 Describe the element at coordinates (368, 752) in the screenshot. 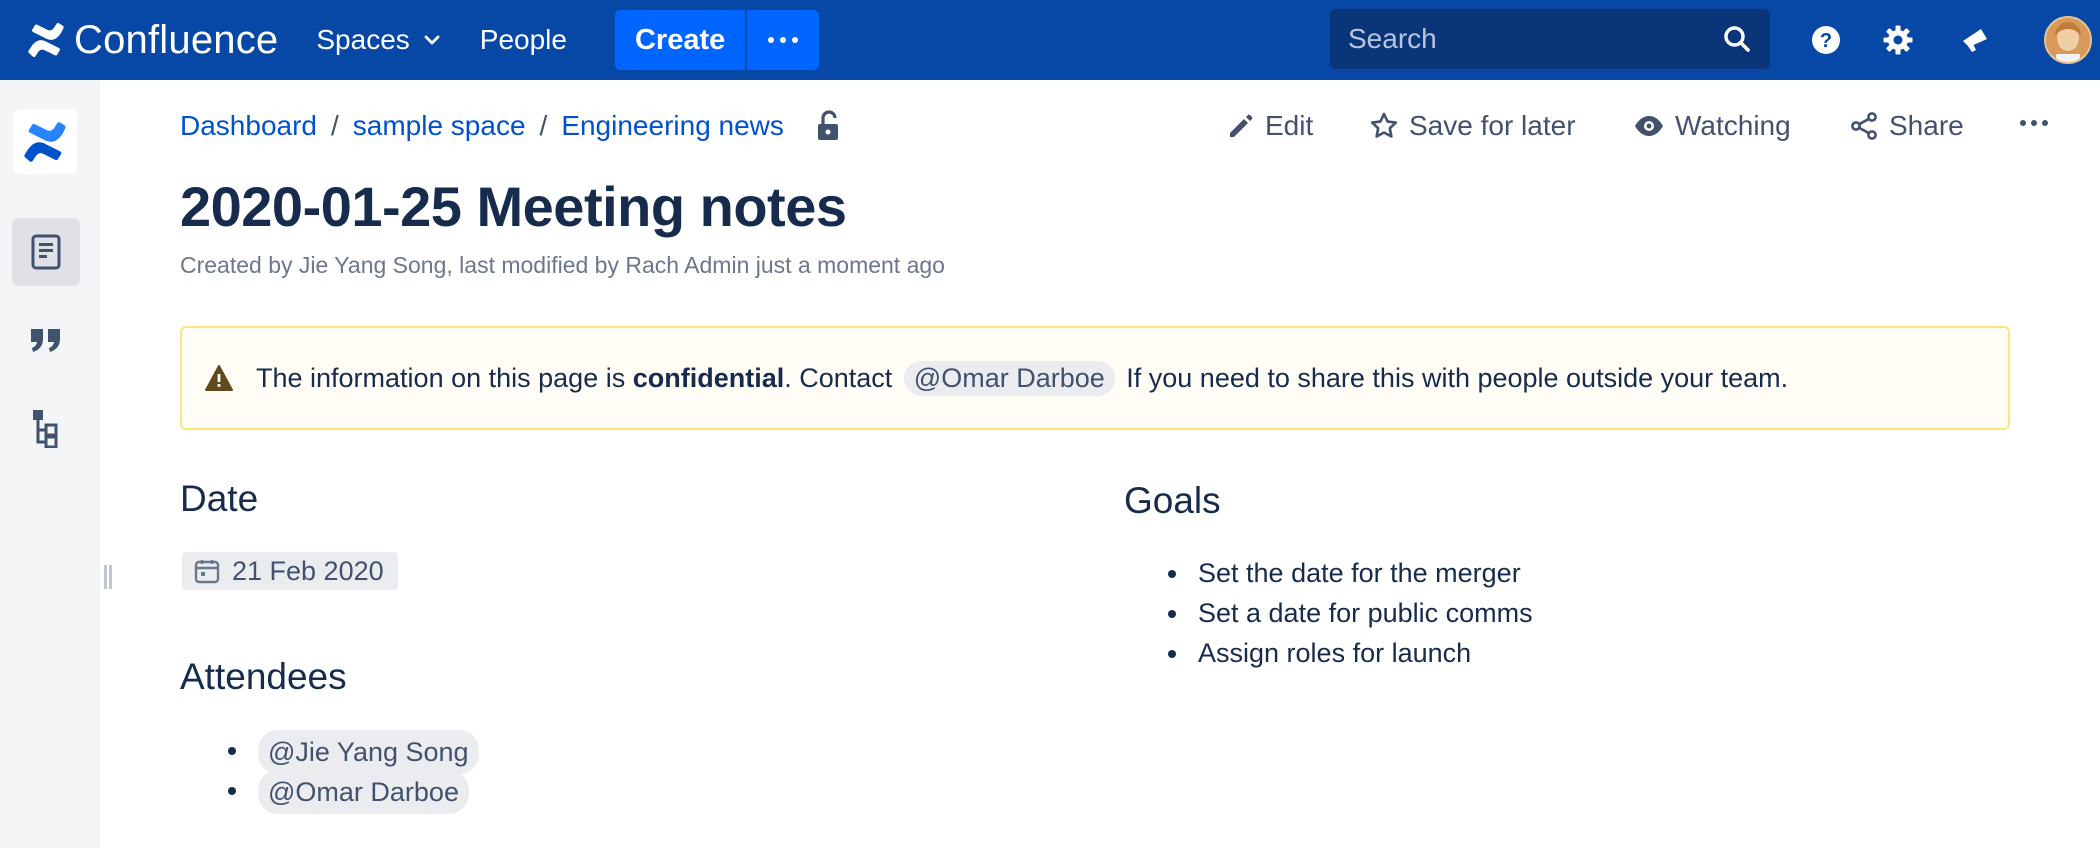

I see `user-mention: @Jie Yang Song` at that location.